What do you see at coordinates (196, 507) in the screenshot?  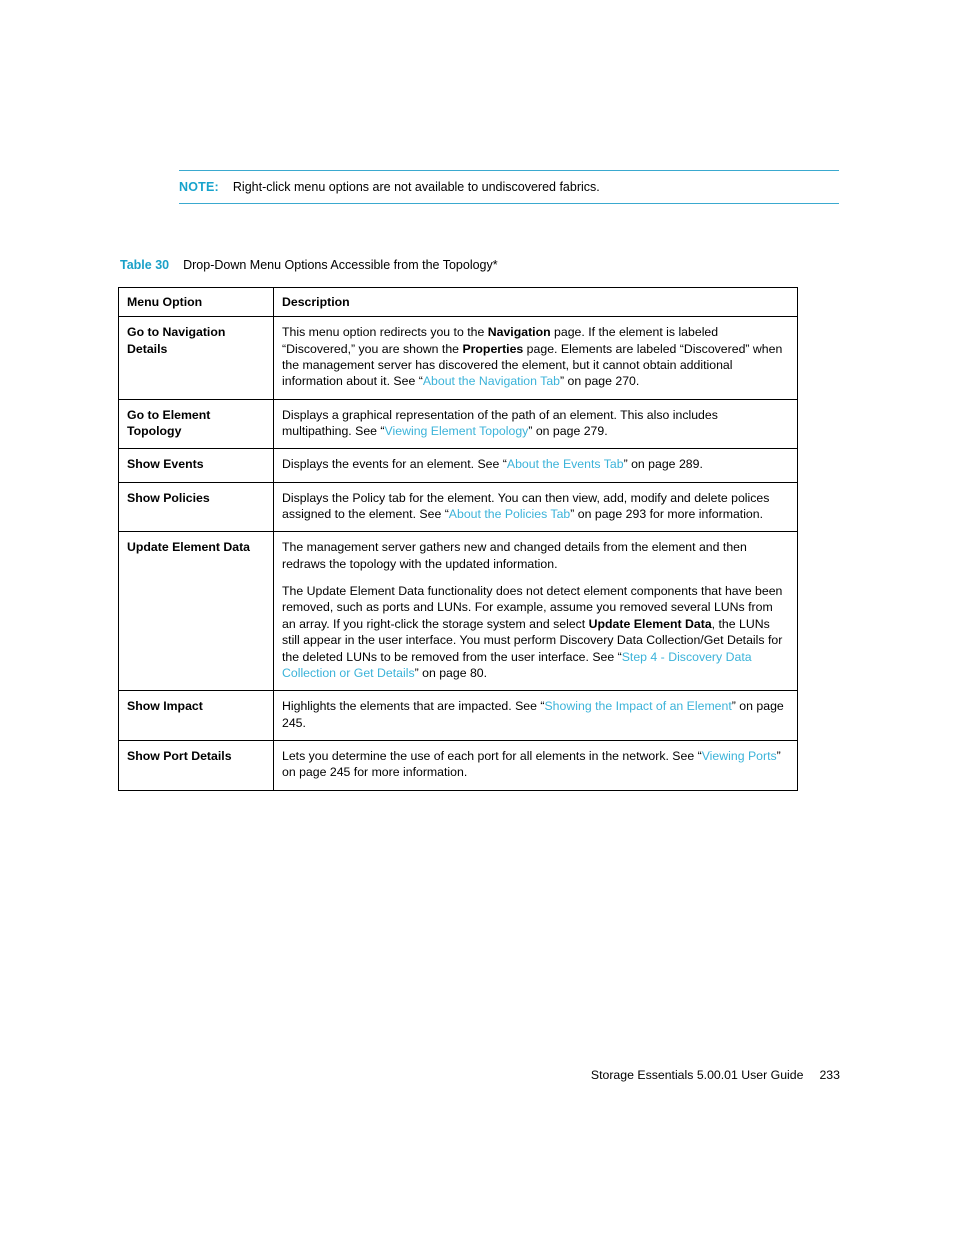 I see `menu-option-cell: Show Policies` at bounding box center [196, 507].